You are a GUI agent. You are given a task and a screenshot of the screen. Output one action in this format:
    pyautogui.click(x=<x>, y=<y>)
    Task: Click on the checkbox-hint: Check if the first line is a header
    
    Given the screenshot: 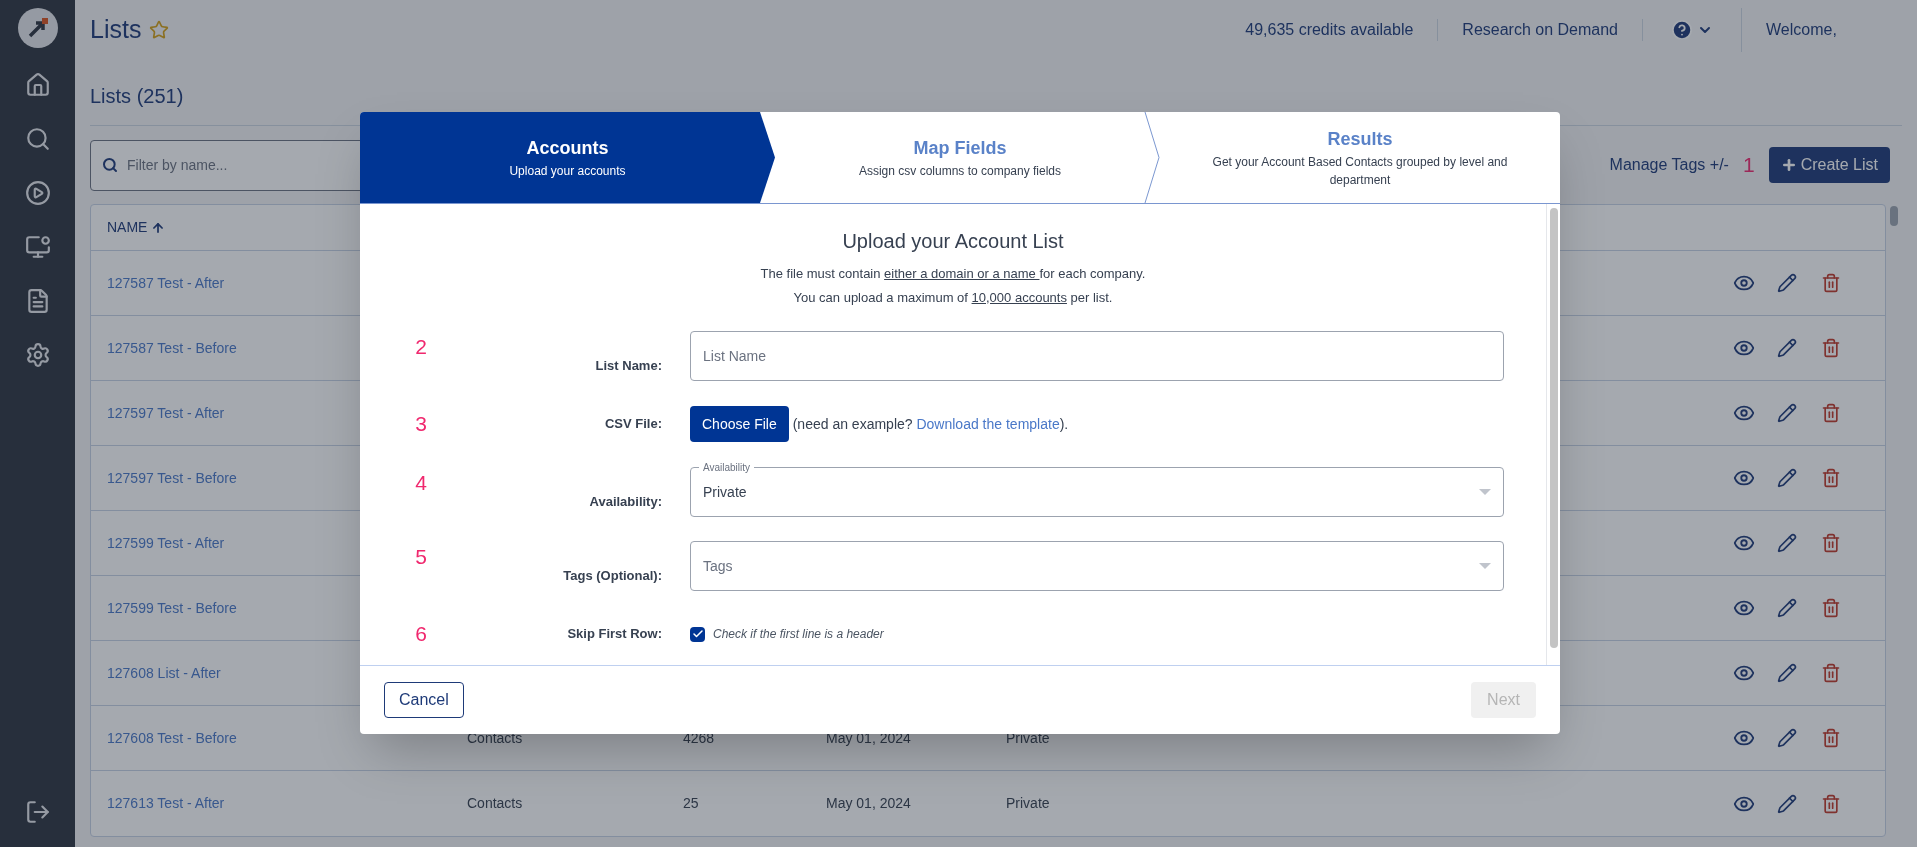 What is the action you would take?
    pyautogui.click(x=798, y=634)
    